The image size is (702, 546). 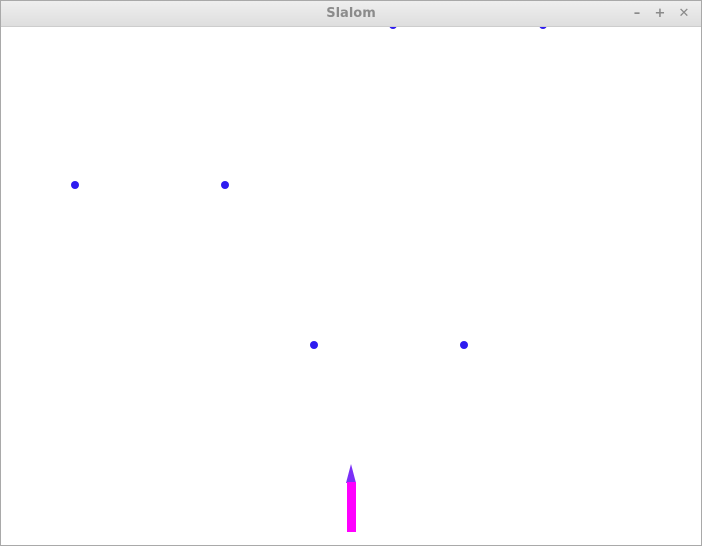 What do you see at coordinates (351, 507) in the screenshot?
I see `skier-body` at bounding box center [351, 507].